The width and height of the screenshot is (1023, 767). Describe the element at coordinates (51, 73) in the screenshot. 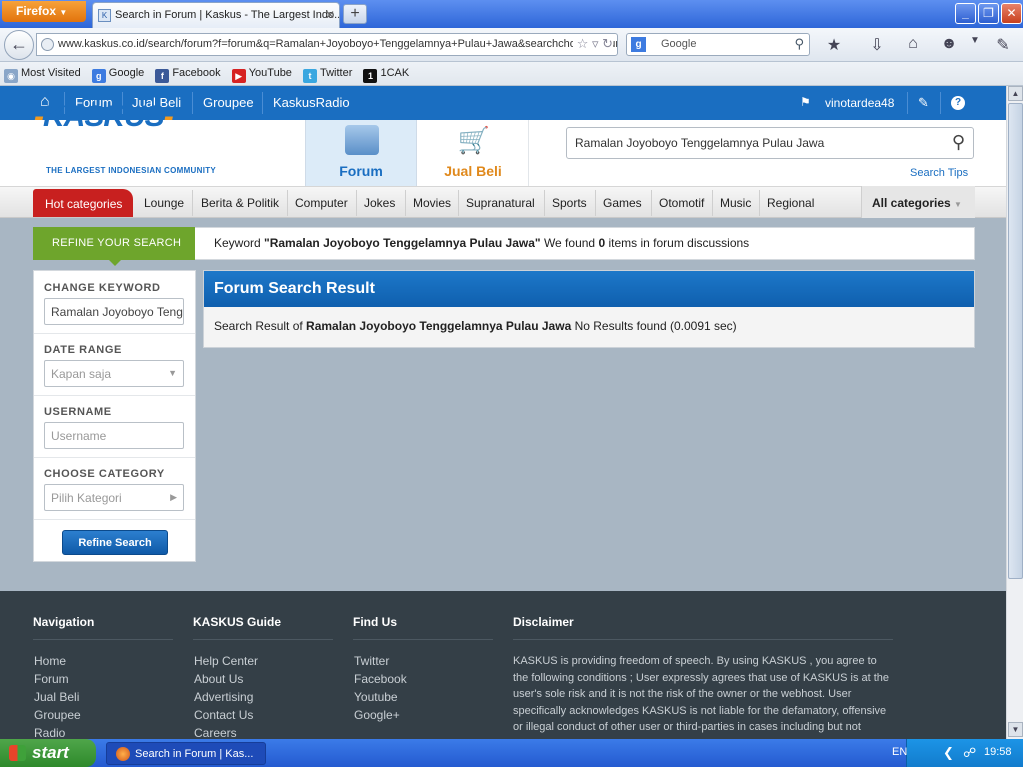

I see `bookmark-label: Most Visited` at that location.